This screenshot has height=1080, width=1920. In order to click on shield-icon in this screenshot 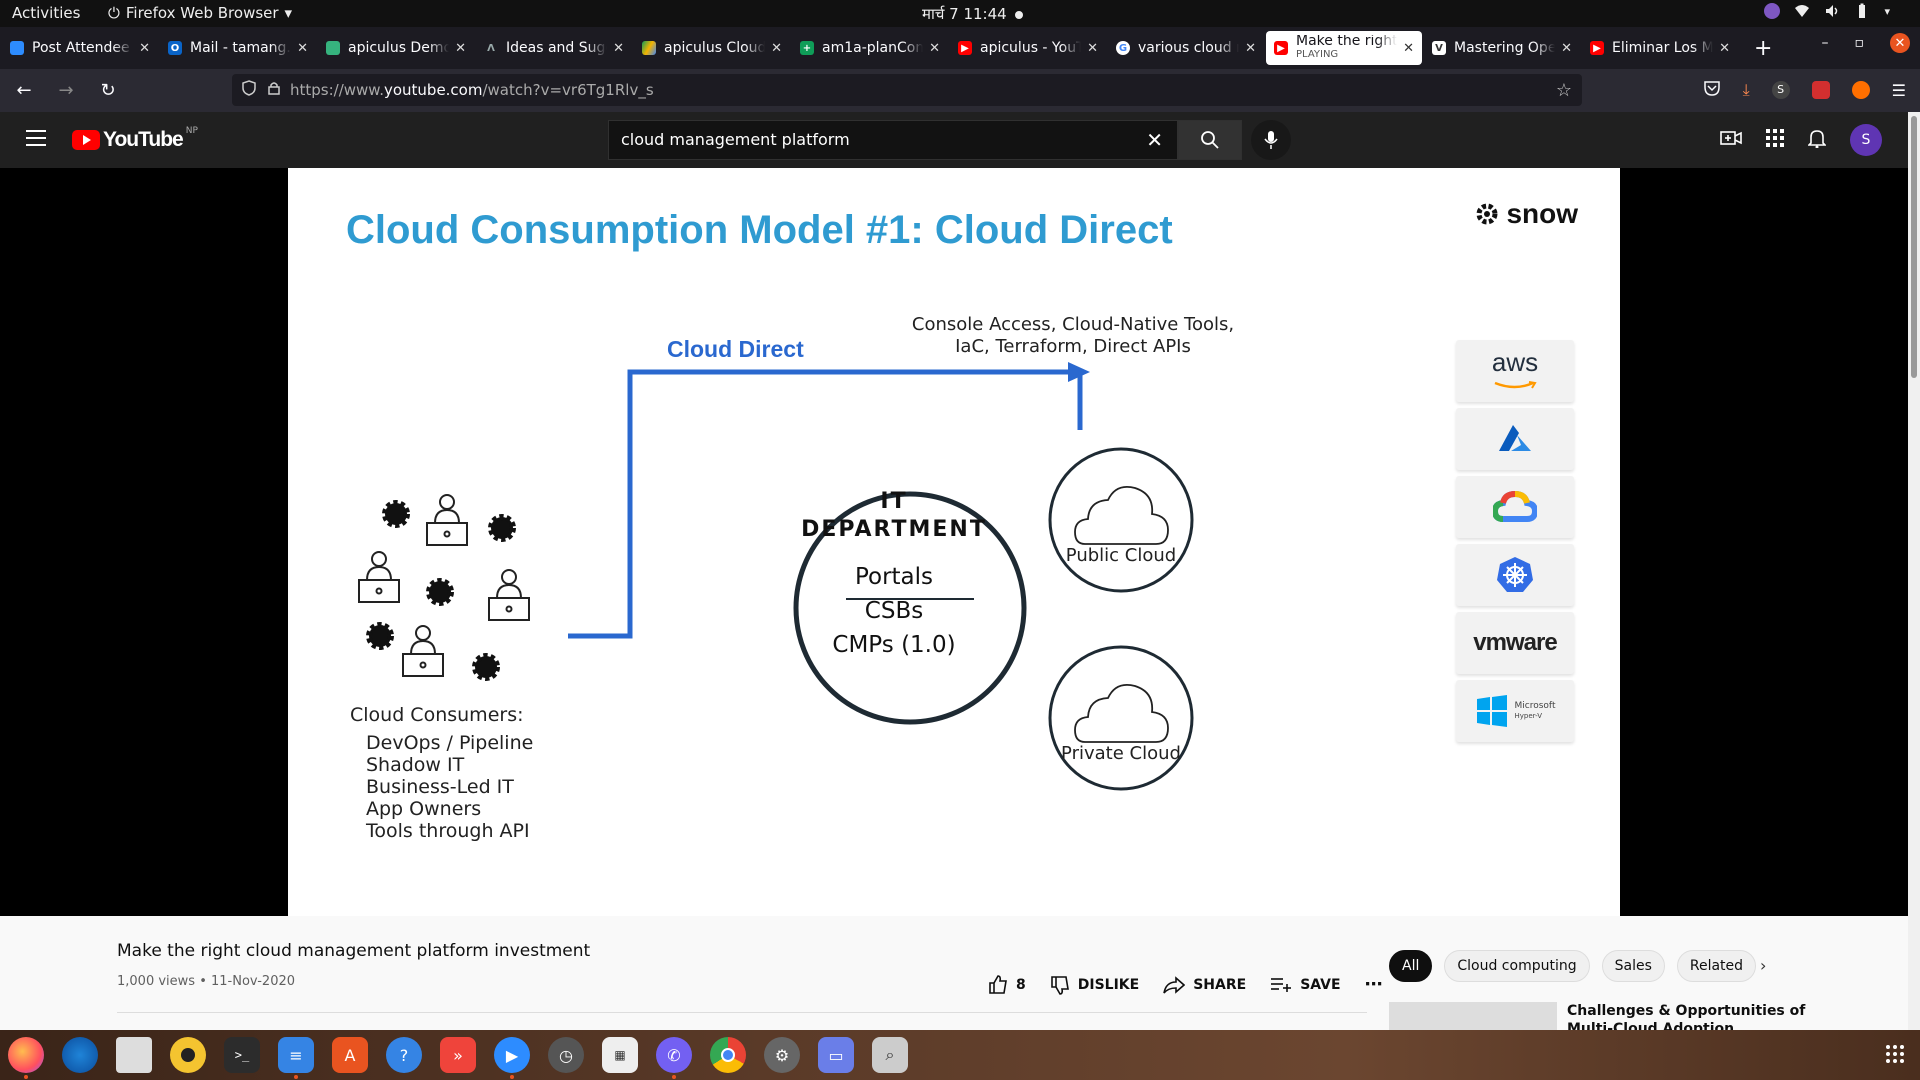, I will do `click(249, 90)`.